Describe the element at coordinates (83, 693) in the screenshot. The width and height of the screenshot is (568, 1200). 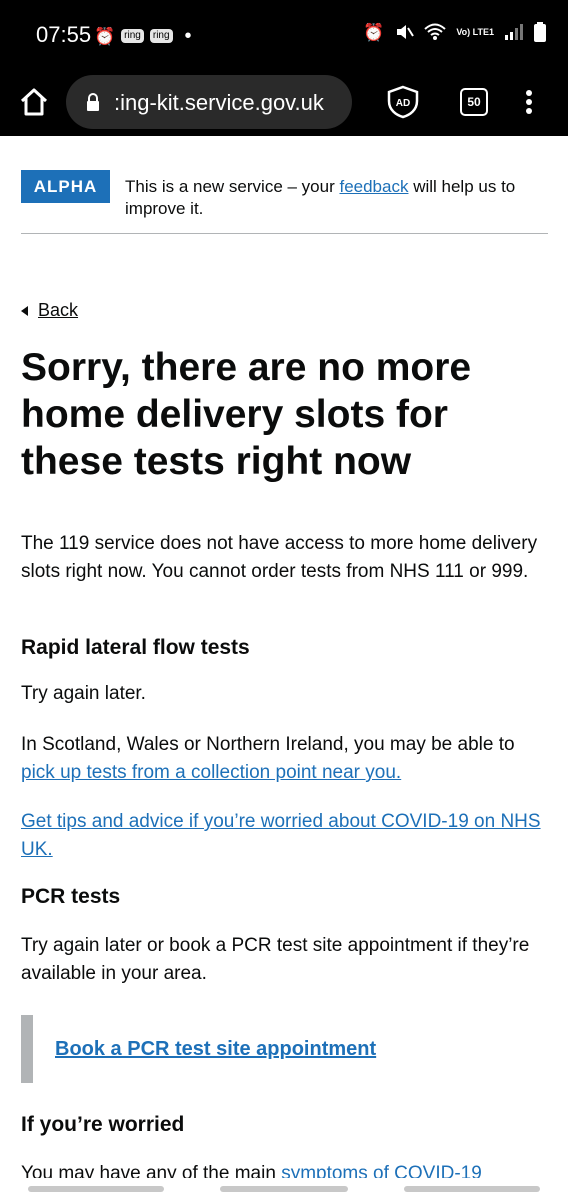
I see `rapid-try-again: Try again later.` at that location.